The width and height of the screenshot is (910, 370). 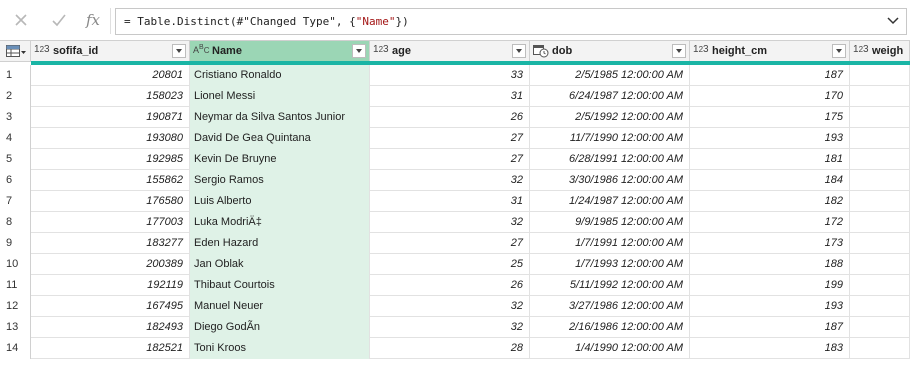 What do you see at coordinates (610, 306) in the screenshot?
I see `cell-dob: 3/27/1986 12:00:00 AM` at bounding box center [610, 306].